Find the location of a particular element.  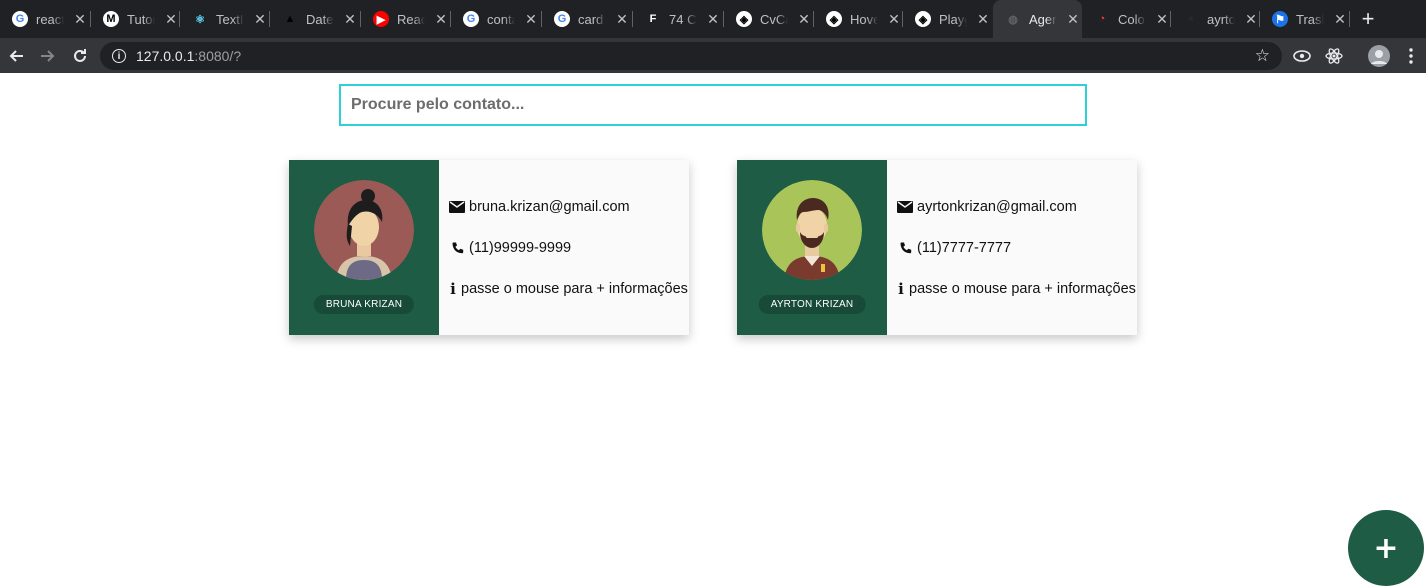

browser-tab: ⚛ TextI ✕ is located at coordinates (225, 19).